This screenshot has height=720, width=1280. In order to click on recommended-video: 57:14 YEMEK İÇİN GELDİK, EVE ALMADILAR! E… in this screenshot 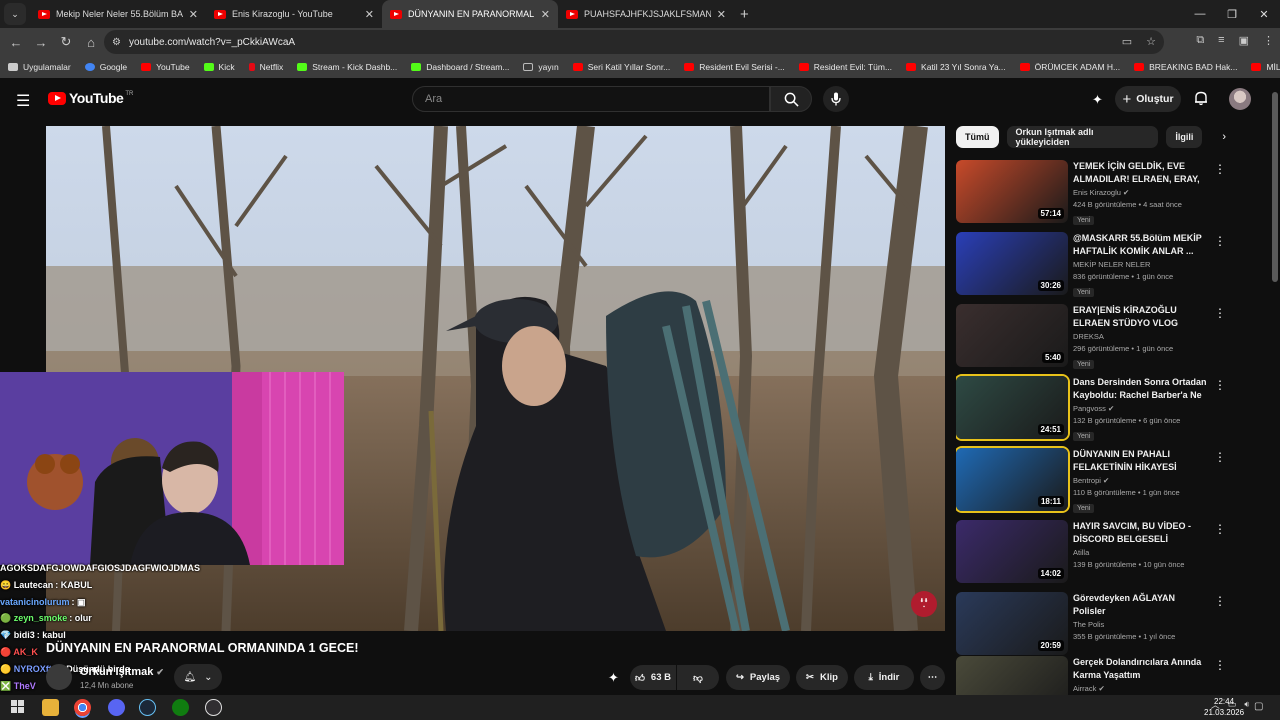, I will do `click(1091, 192)`.